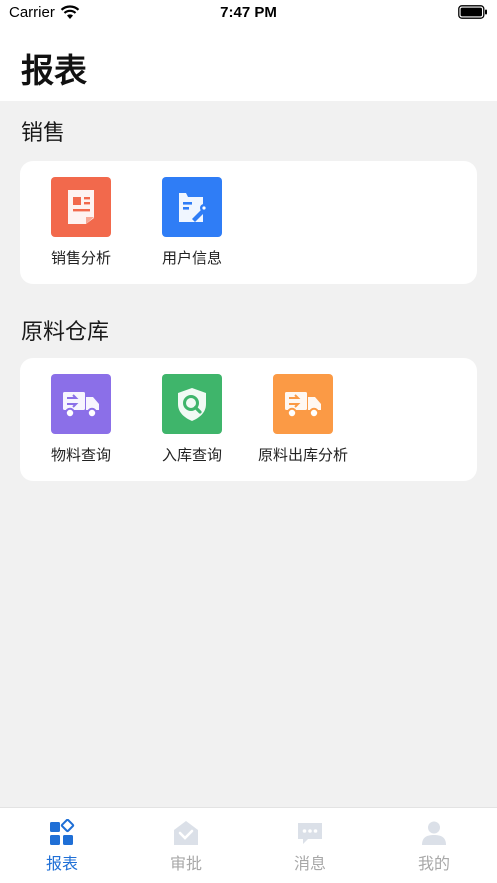 This screenshot has width=497, height=883. I want to click on status-bar: Carrier 7:47 PM, so click(248, 13).